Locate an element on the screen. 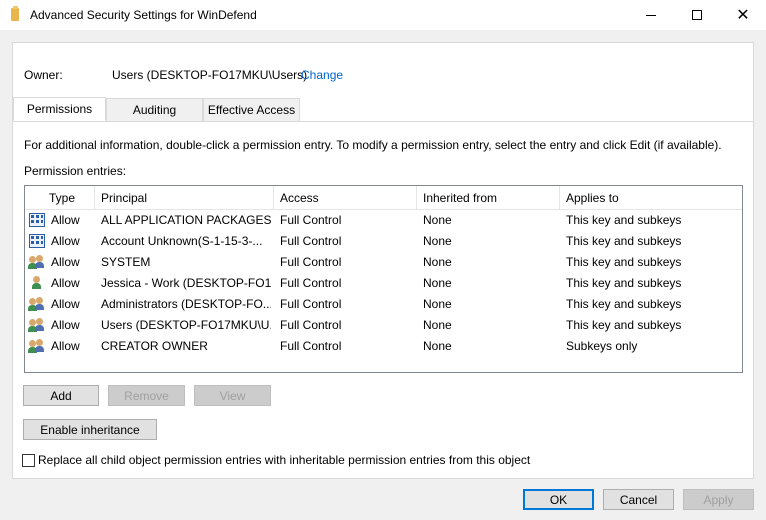 Image resolution: width=766 pixels, height=520 pixels. window-title: Advanced Security Settings for WinDefend is located at coordinates (143, 15).